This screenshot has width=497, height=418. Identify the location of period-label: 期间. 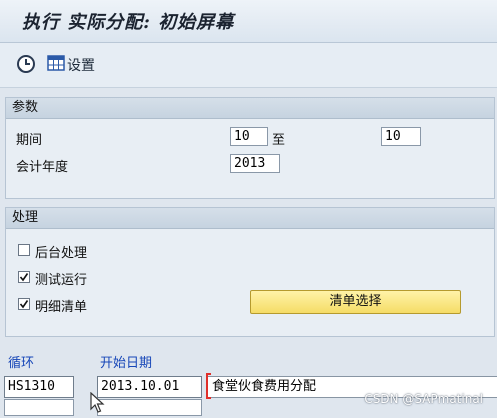
(29, 140).